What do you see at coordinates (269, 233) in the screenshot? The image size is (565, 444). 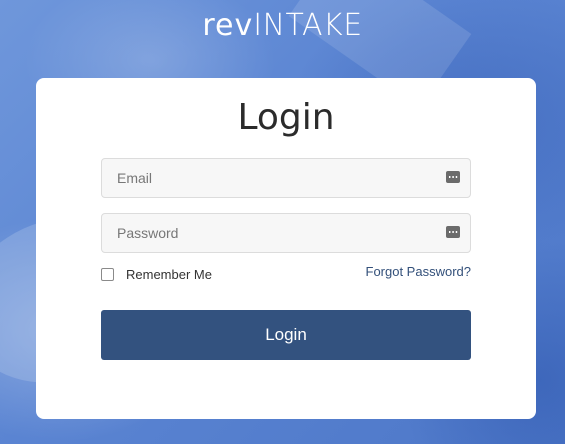 I see `password-input` at bounding box center [269, 233].